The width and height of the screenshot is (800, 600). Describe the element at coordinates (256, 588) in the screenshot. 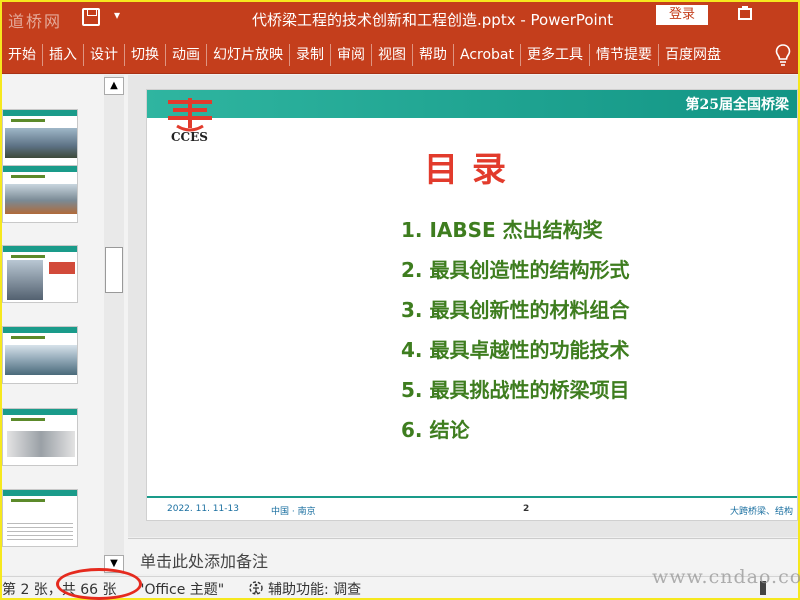

I see `accessibility-icon` at that location.